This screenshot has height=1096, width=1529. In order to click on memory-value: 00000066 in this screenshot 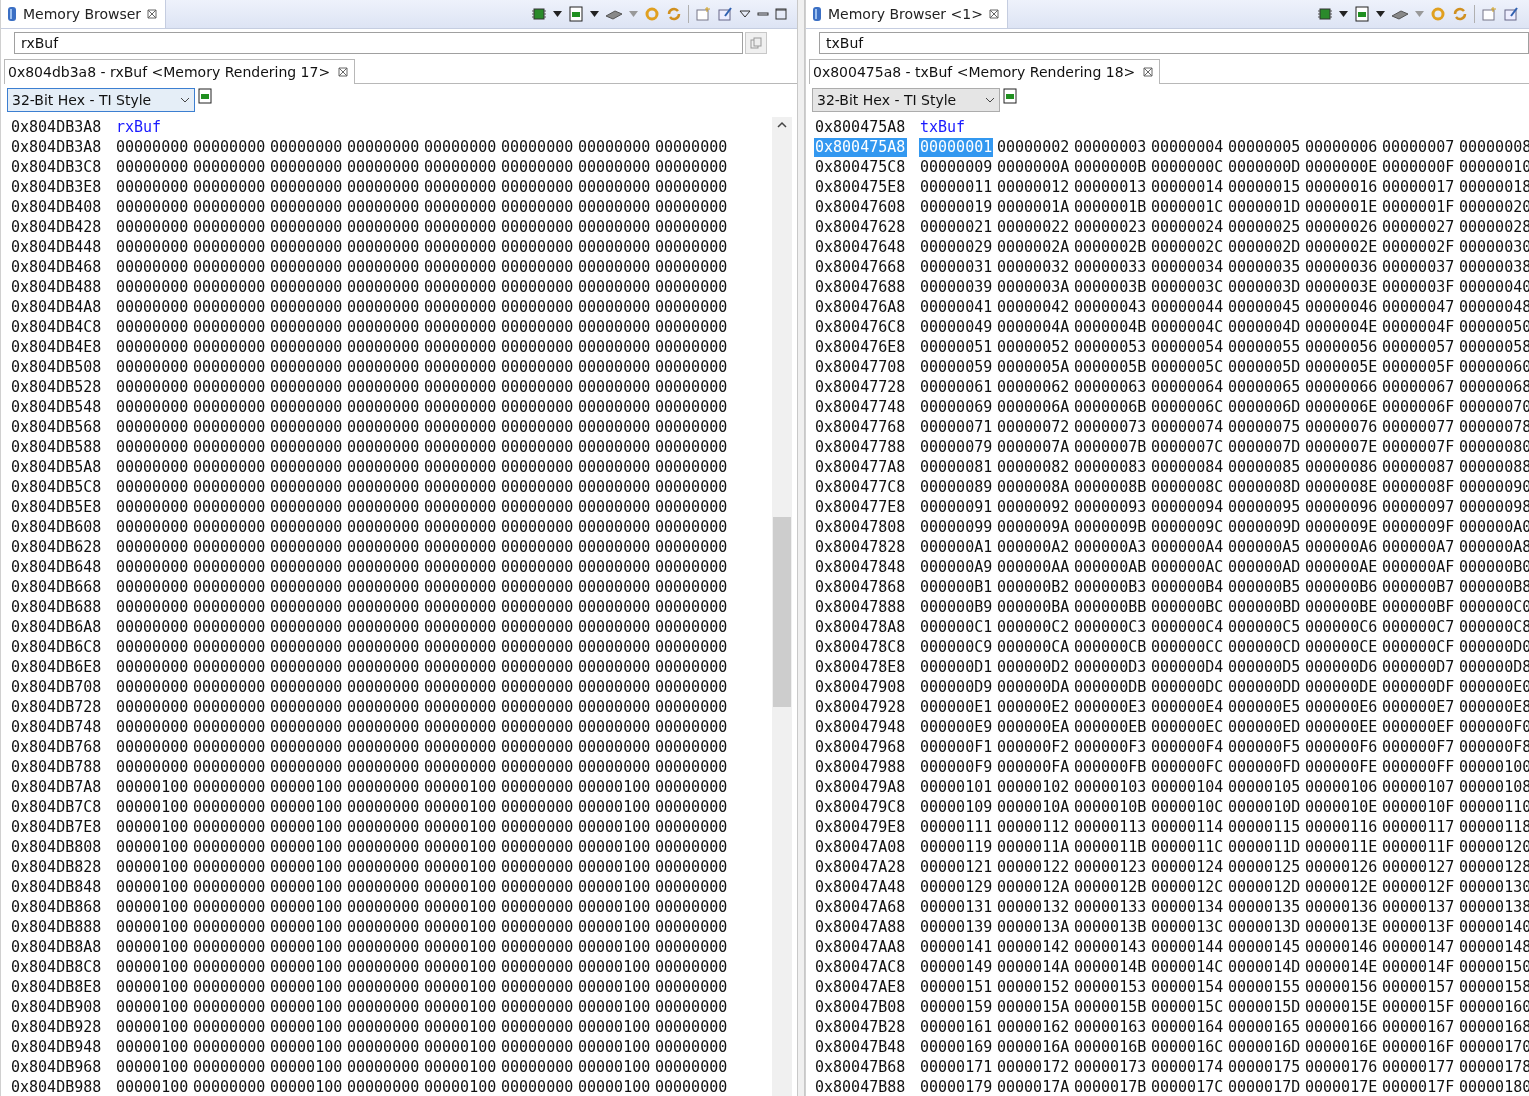, I will do `click(1341, 387)`.